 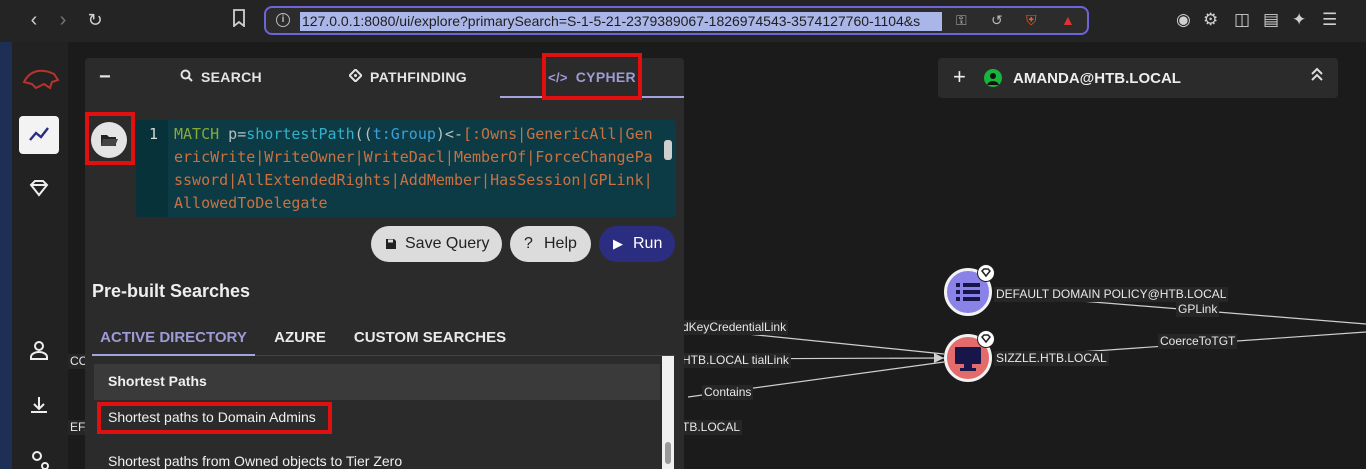 I want to click on search-icon, so click(x=186, y=78).